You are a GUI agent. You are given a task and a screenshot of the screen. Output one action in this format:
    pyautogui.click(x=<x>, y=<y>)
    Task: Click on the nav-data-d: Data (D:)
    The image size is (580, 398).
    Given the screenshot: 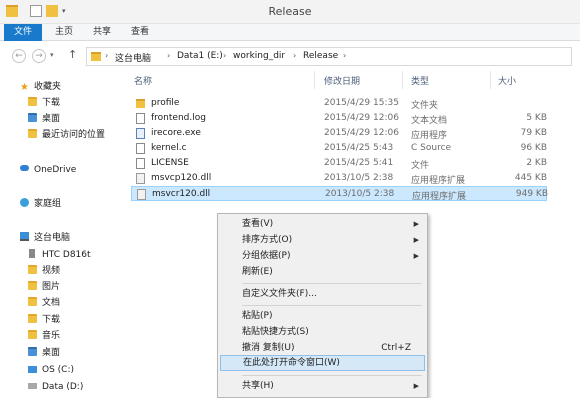 What is the action you would take?
    pyautogui.click(x=55, y=387)
    